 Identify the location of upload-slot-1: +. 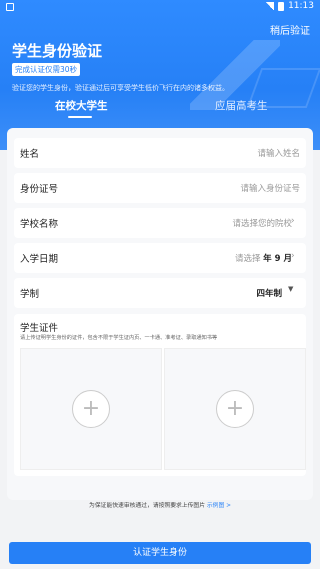
(91, 409).